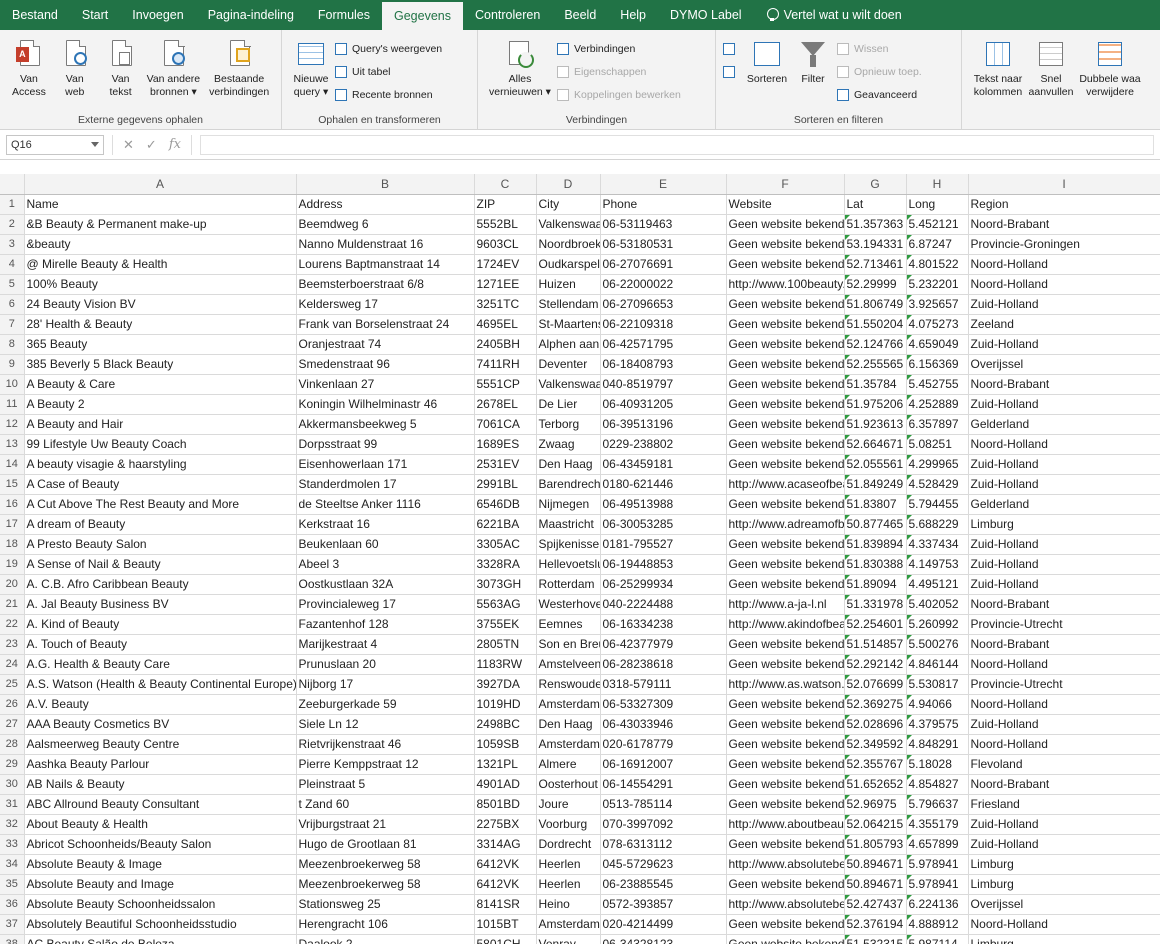 This screenshot has height=944, width=1160. Describe the element at coordinates (1064, 764) in the screenshot. I see `table-cell: Flevoland` at that location.